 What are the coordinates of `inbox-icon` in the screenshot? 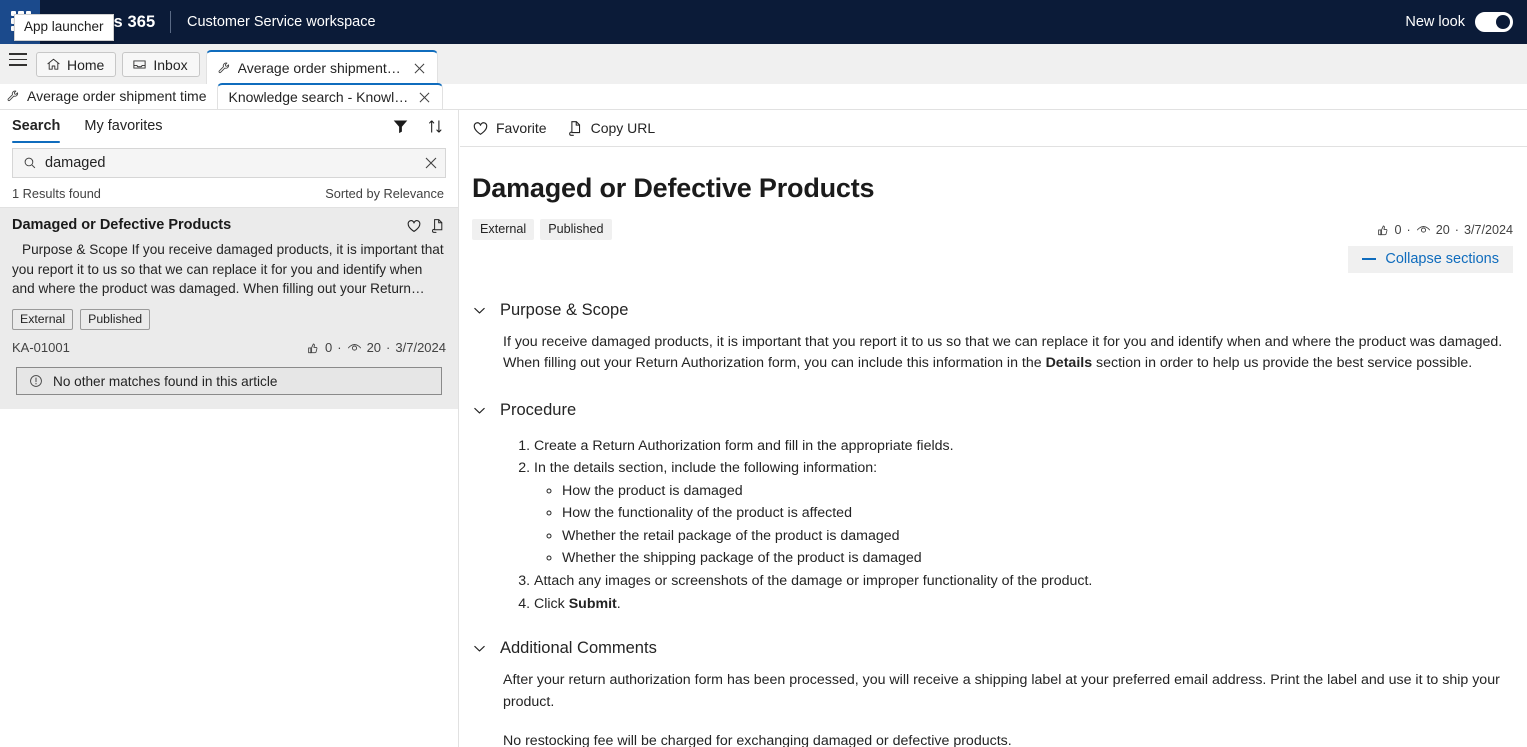 It's located at (139, 64).